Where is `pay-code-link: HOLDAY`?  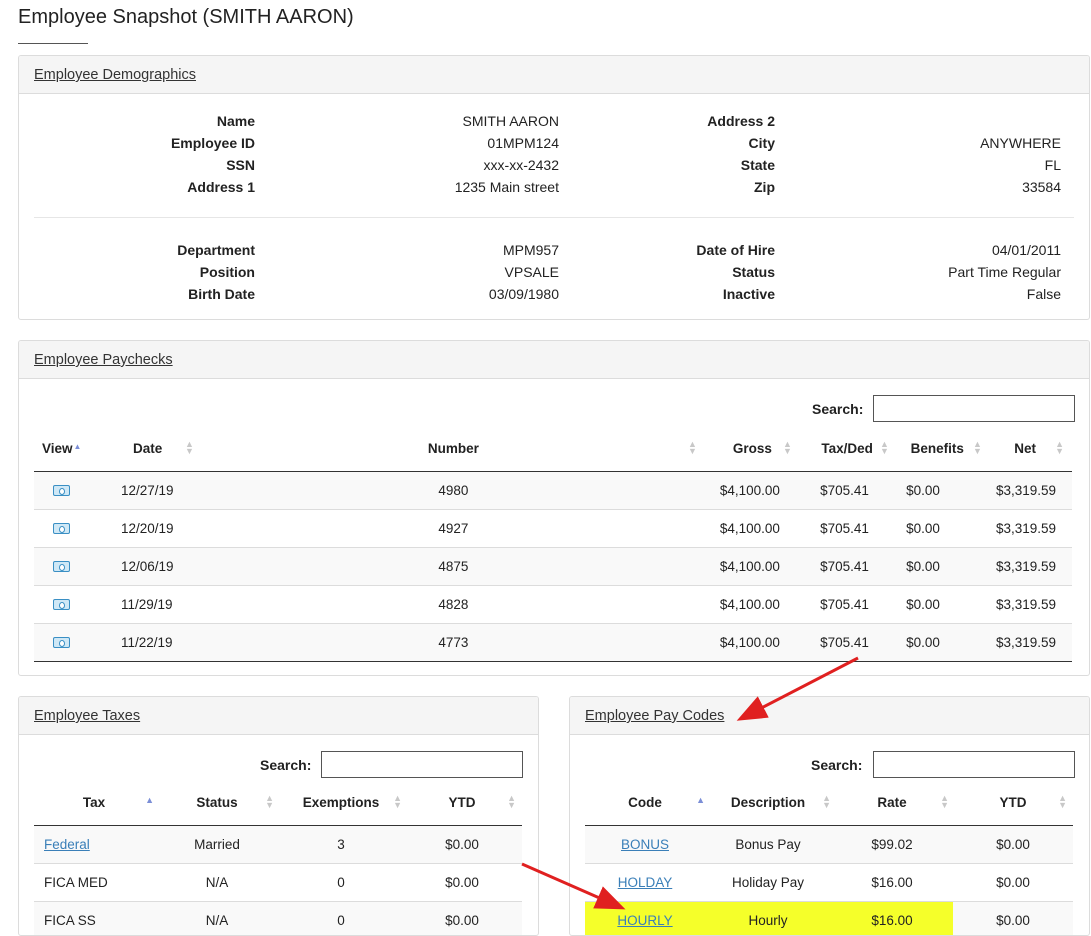
pay-code-link: HOLDAY is located at coordinates (645, 882).